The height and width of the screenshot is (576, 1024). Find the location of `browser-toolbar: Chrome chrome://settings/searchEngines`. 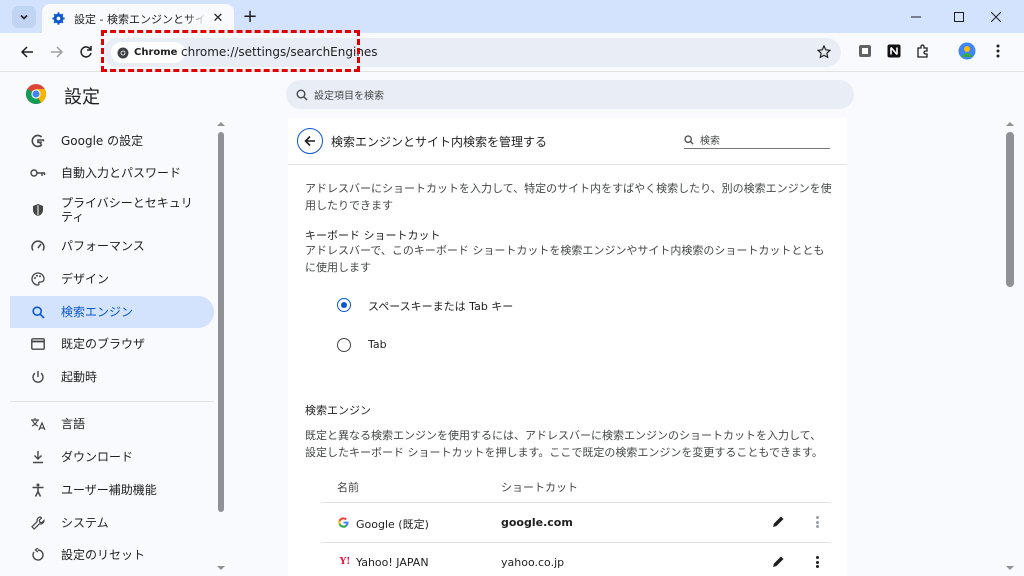

browser-toolbar: Chrome chrome://settings/searchEngines is located at coordinates (512, 52).